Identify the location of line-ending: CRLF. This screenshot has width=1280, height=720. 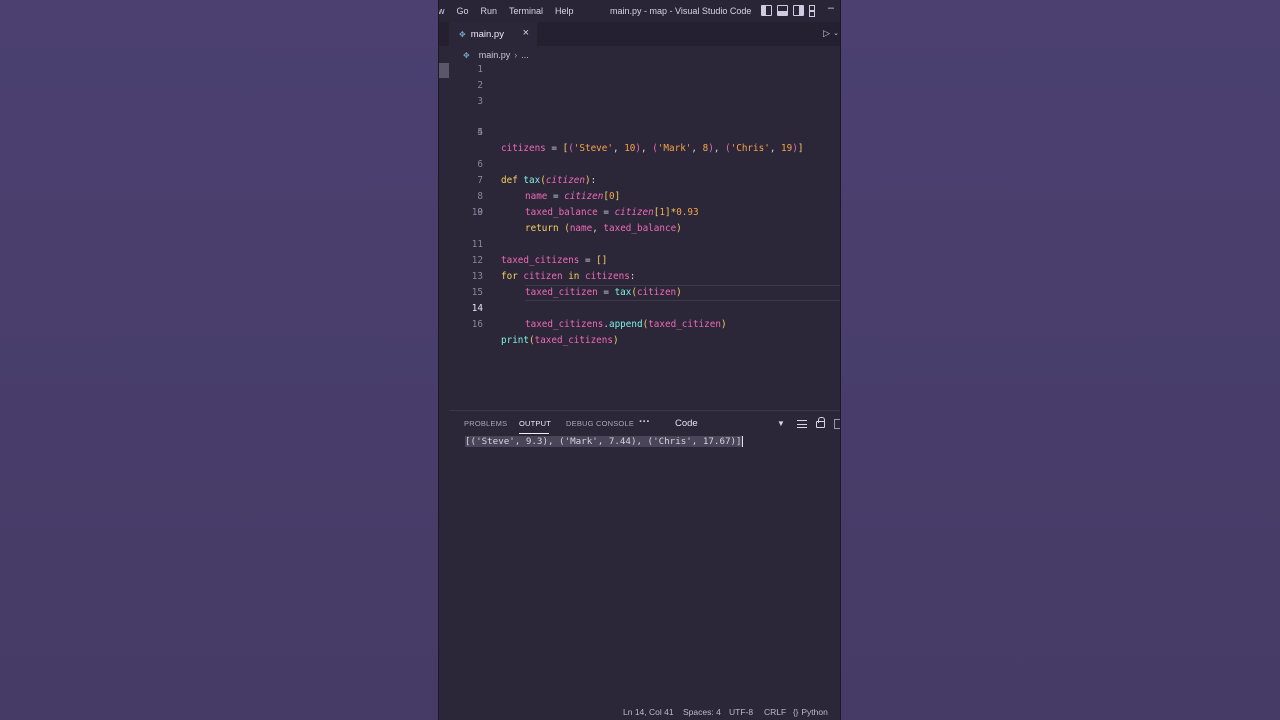
(775, 712).